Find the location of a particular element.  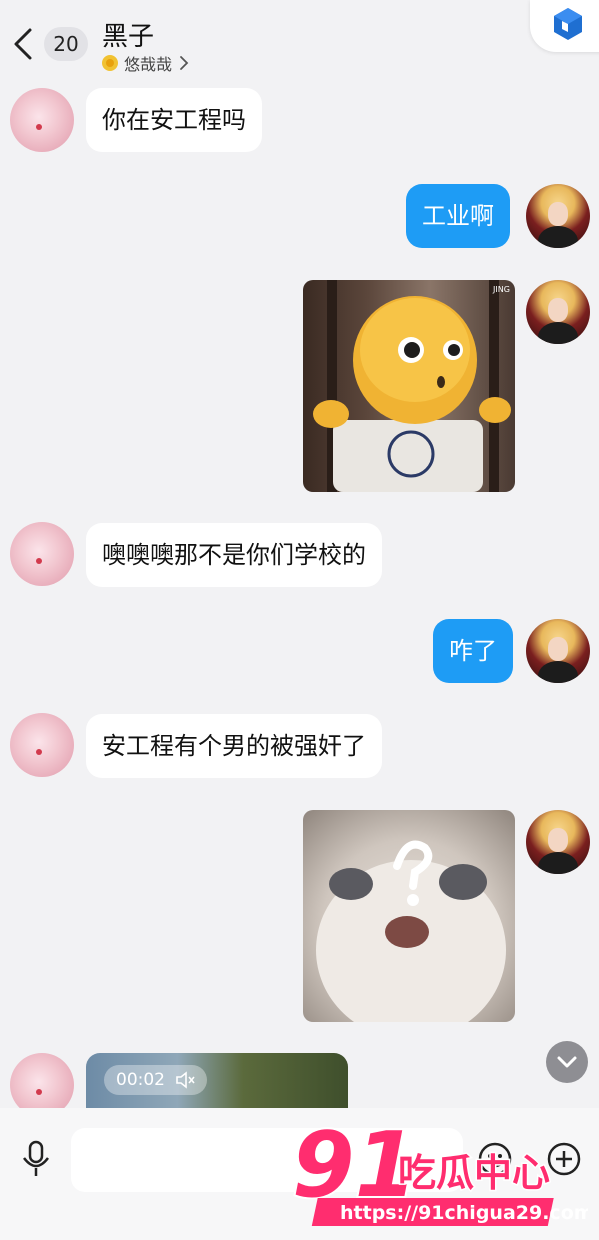

cube-icon is located at coordinates (568, 24).